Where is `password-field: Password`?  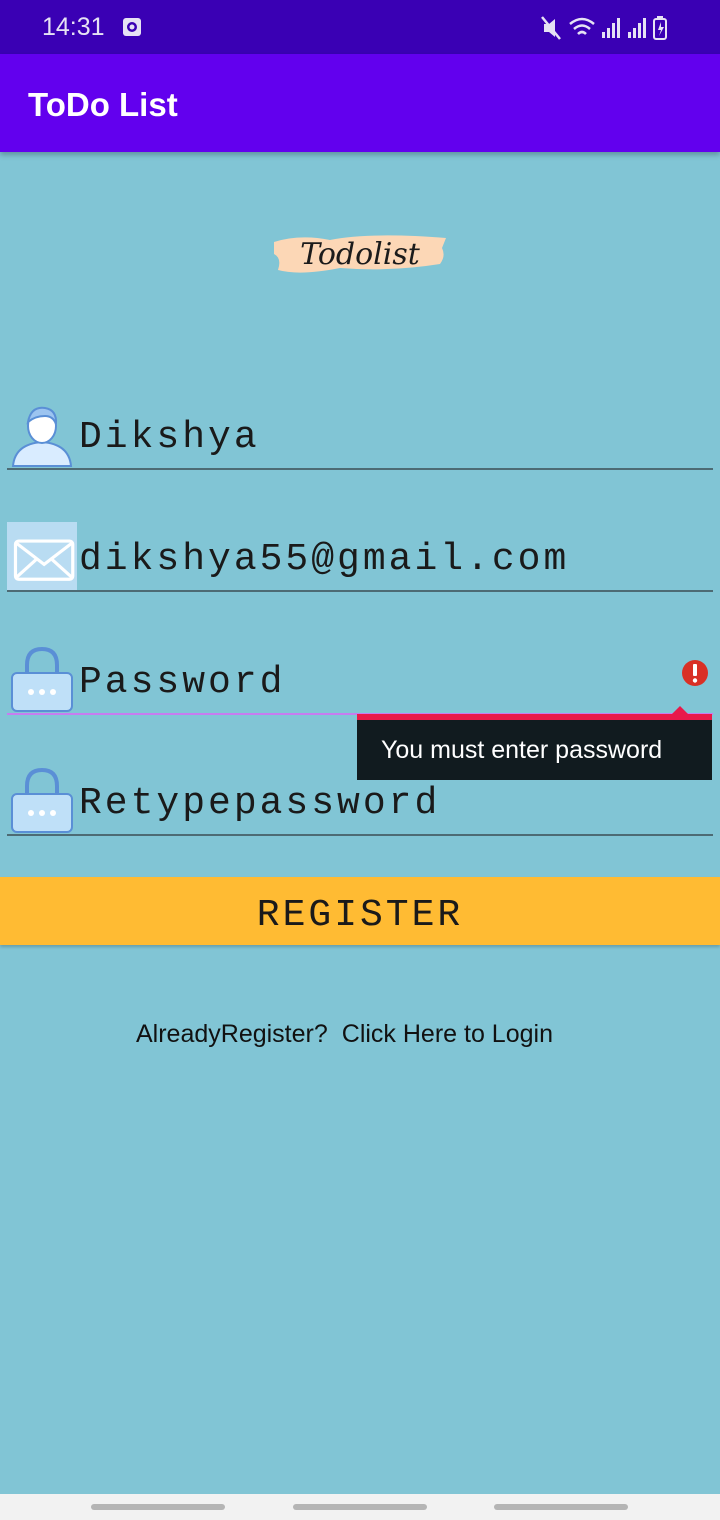
password-field: Password is located at coordinates (360, 680).